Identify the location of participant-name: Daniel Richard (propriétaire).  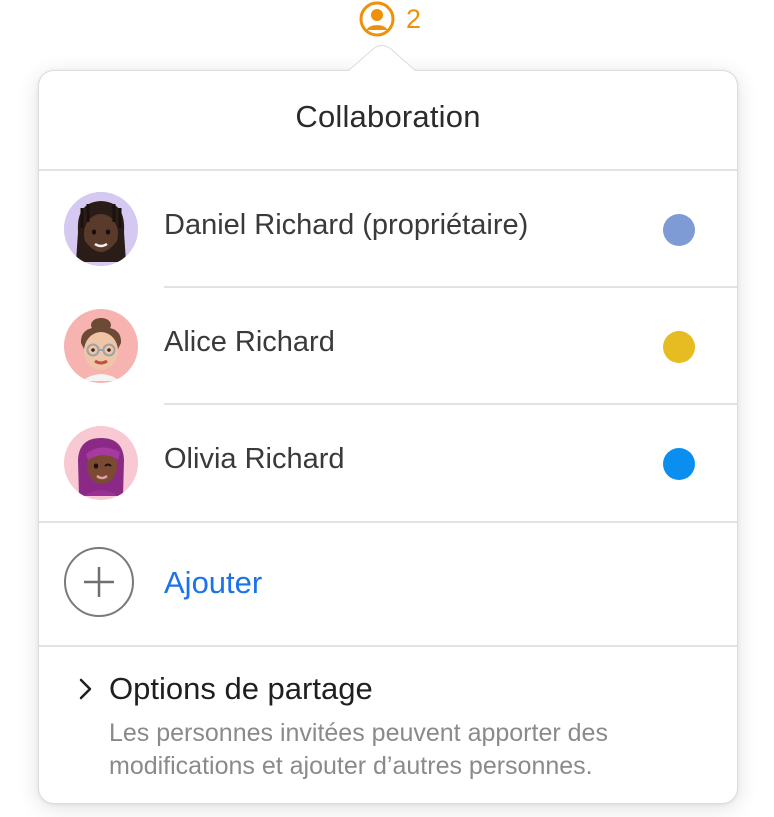
(346, 225).